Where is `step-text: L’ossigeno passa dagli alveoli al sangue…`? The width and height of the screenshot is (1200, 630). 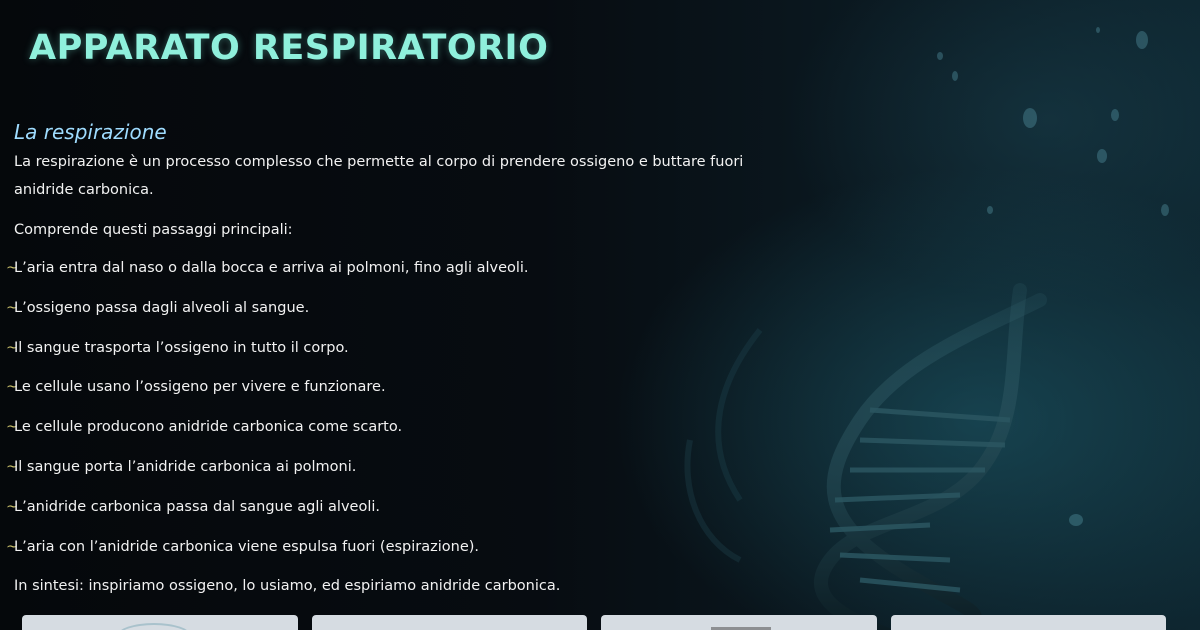
step-text: L’ossigeno passa dagli alveoli al sangue… is located at coordinates (162, 307).